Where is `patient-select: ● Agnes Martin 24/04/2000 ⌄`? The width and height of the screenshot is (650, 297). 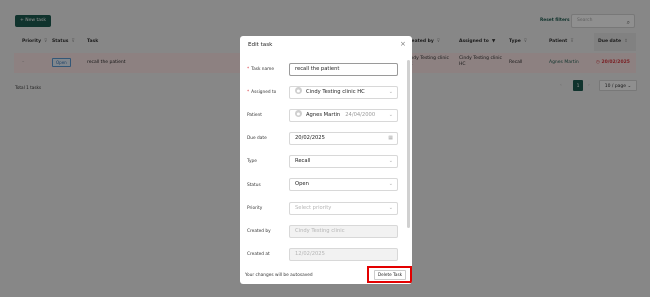 patient-select: ● Agnes Martin 24/04/2000 ⌄ is located at coordinates (343, 115).